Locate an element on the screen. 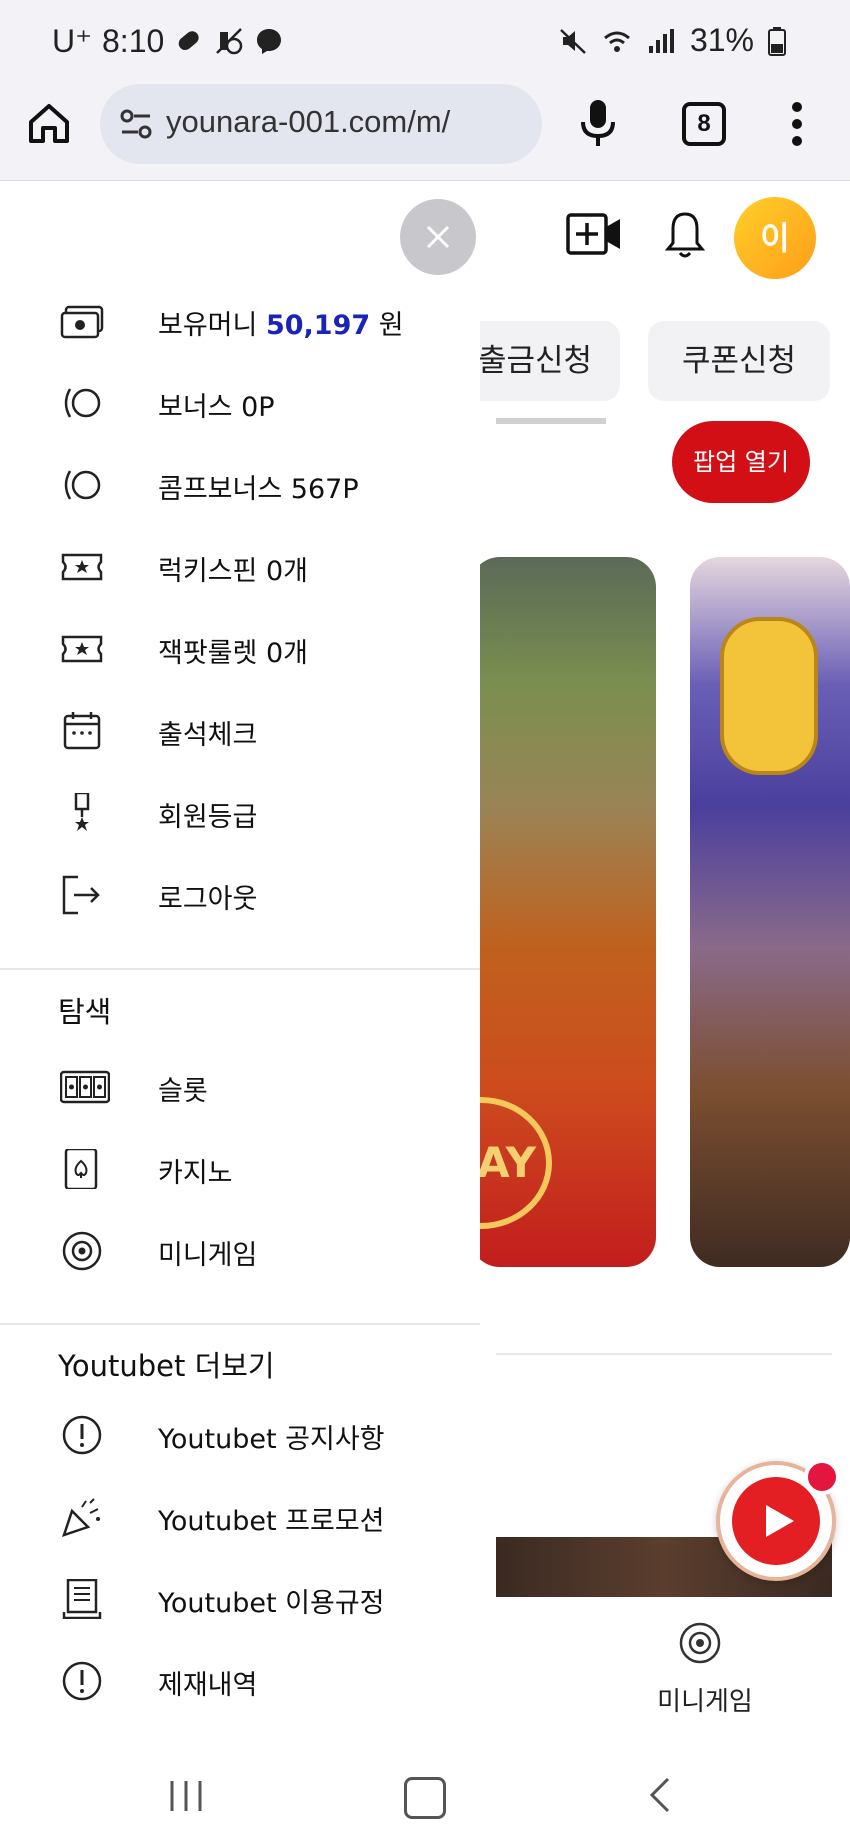 The width and height of the screenshot is (850, 1842). recents-icon is located at coordinates (186, 1796).